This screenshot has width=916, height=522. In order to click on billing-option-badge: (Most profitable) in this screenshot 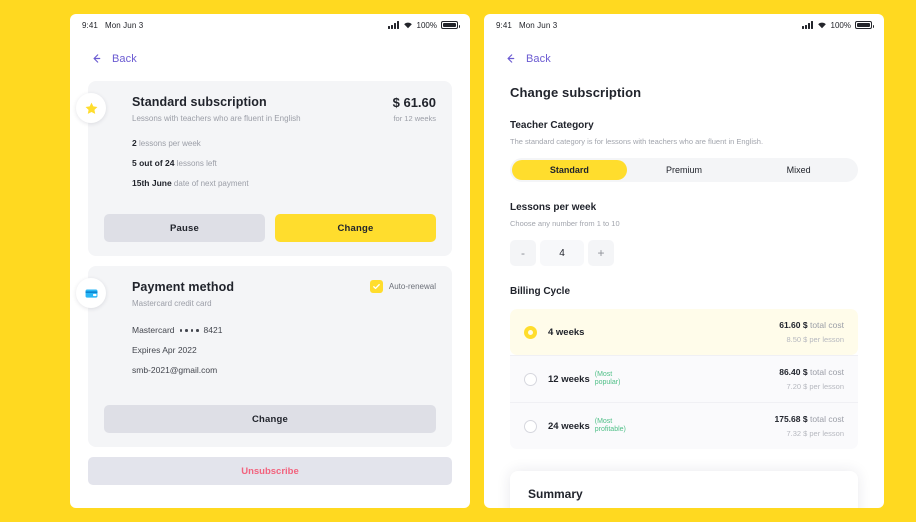, I will do `click(610, 425)`.